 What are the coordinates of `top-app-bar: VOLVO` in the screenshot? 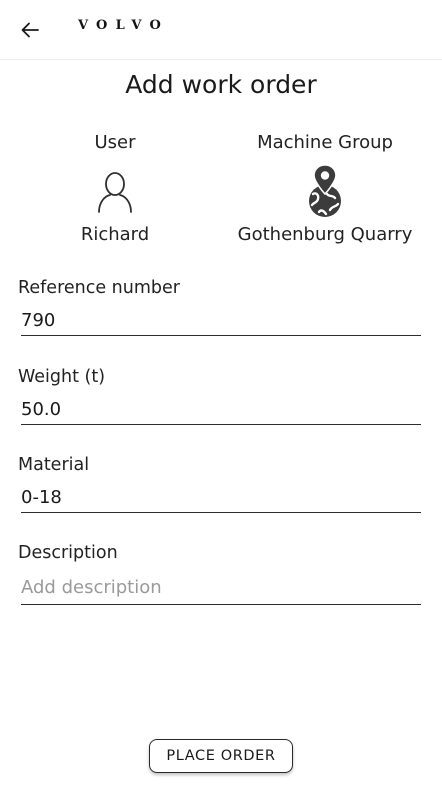 It's located at (221, 30).